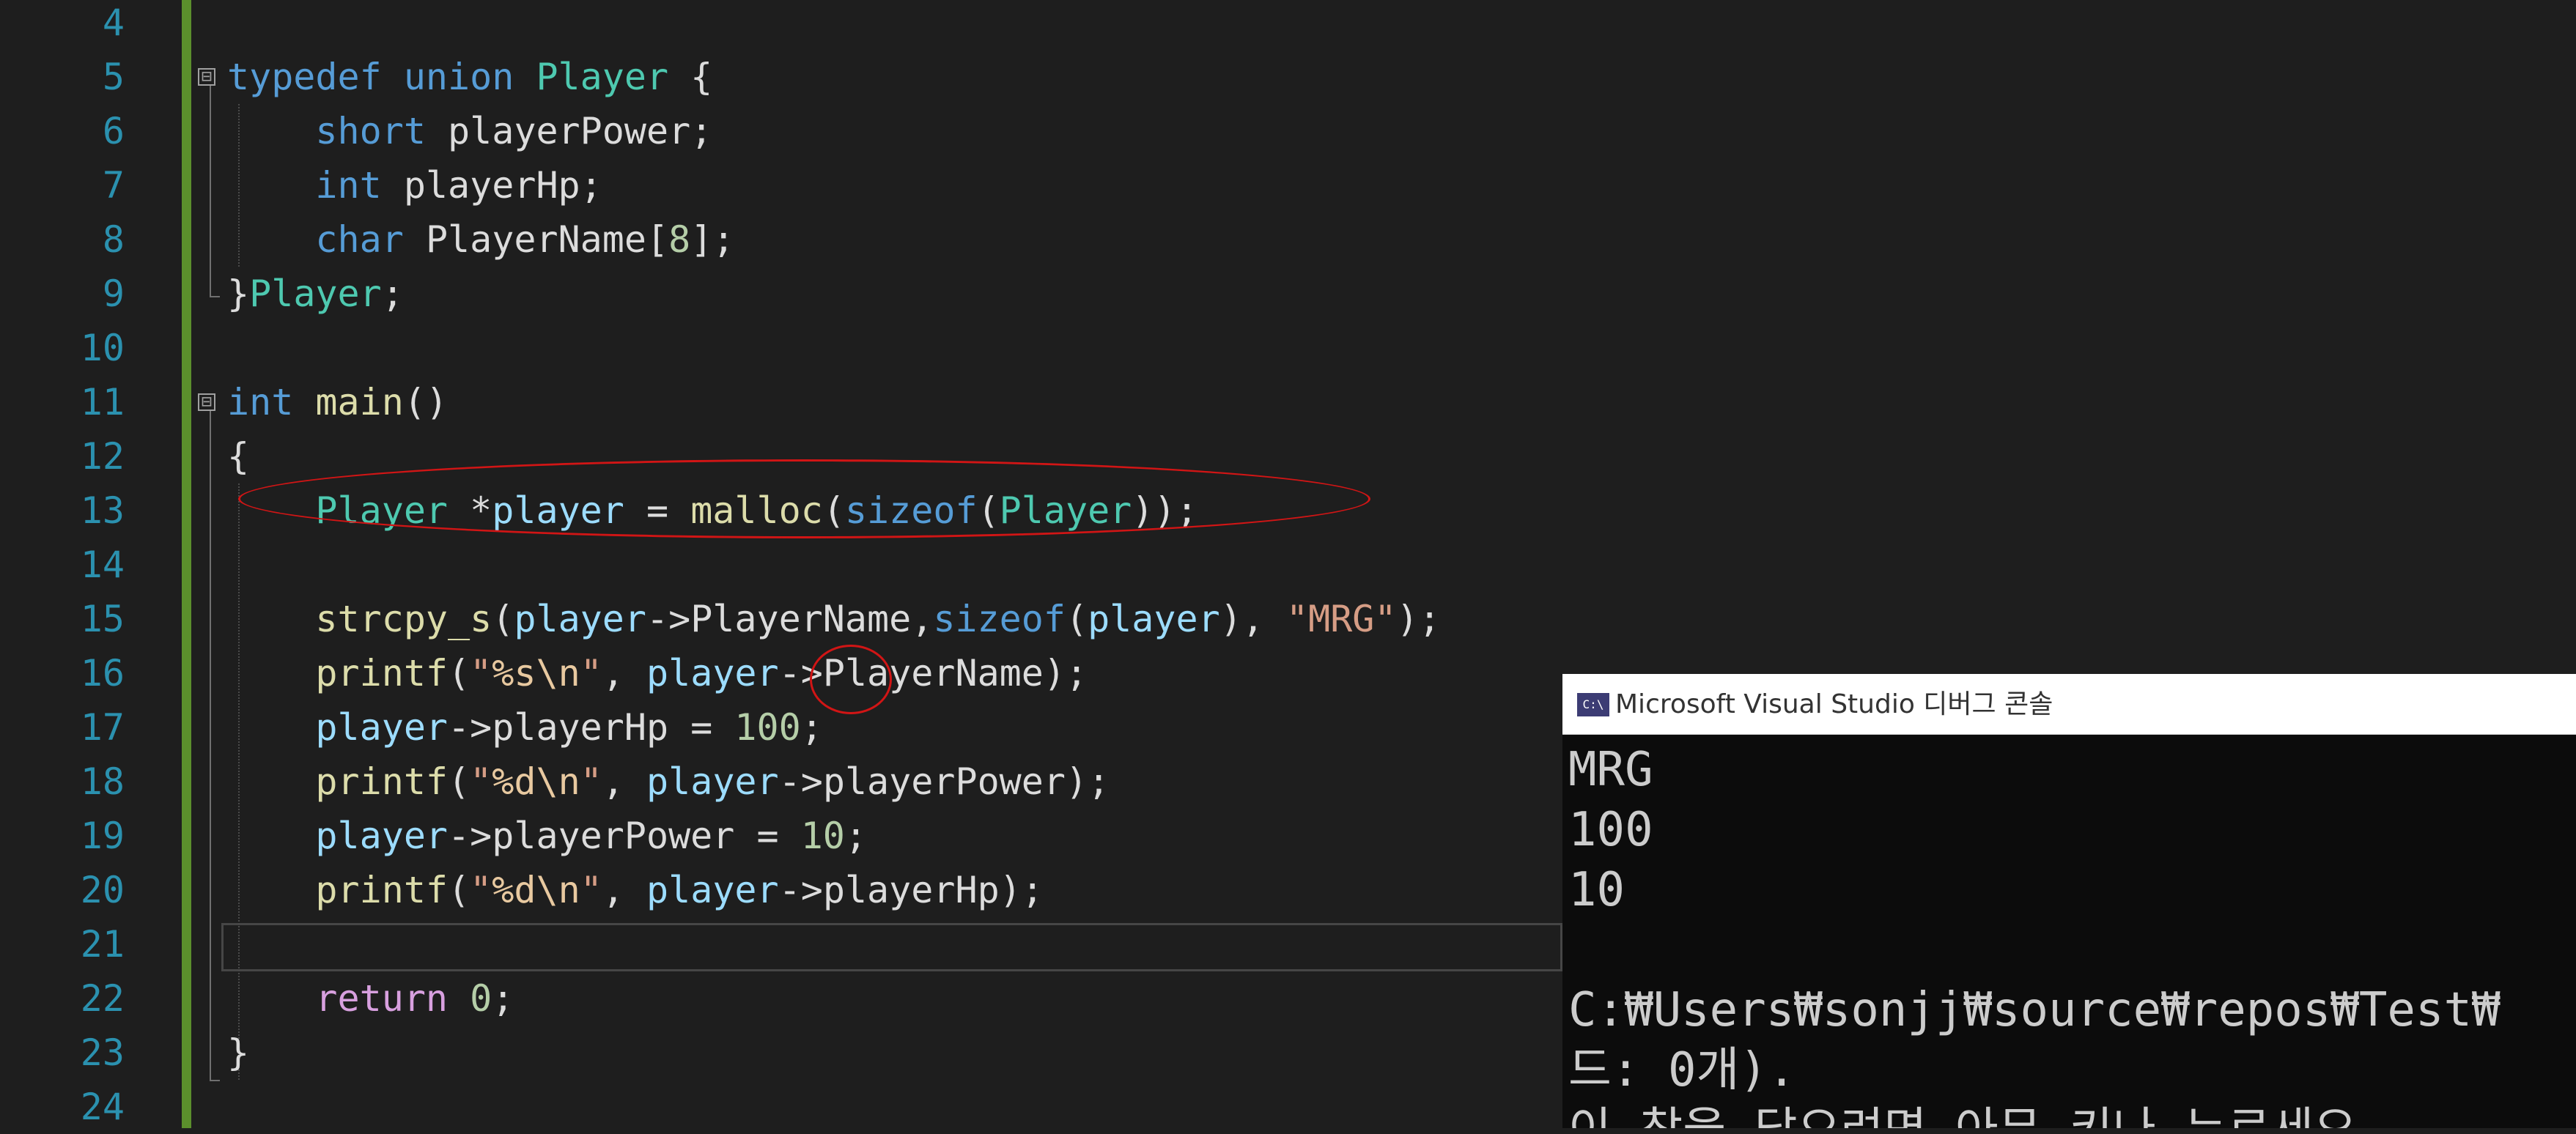 Image resolution: width=2576 pixels, height=1134 pixels. I want to click on type-token: Player, so click(602, 77).